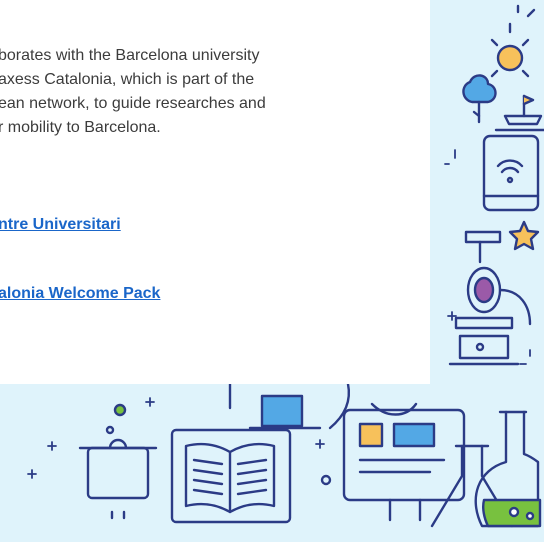 This screenshot has height=542, width=544. What do you see at coordinates (130, 55) in the screenshot?
I see `intro-line: borates with the Barcelona university` at bounding box center [130, 55].